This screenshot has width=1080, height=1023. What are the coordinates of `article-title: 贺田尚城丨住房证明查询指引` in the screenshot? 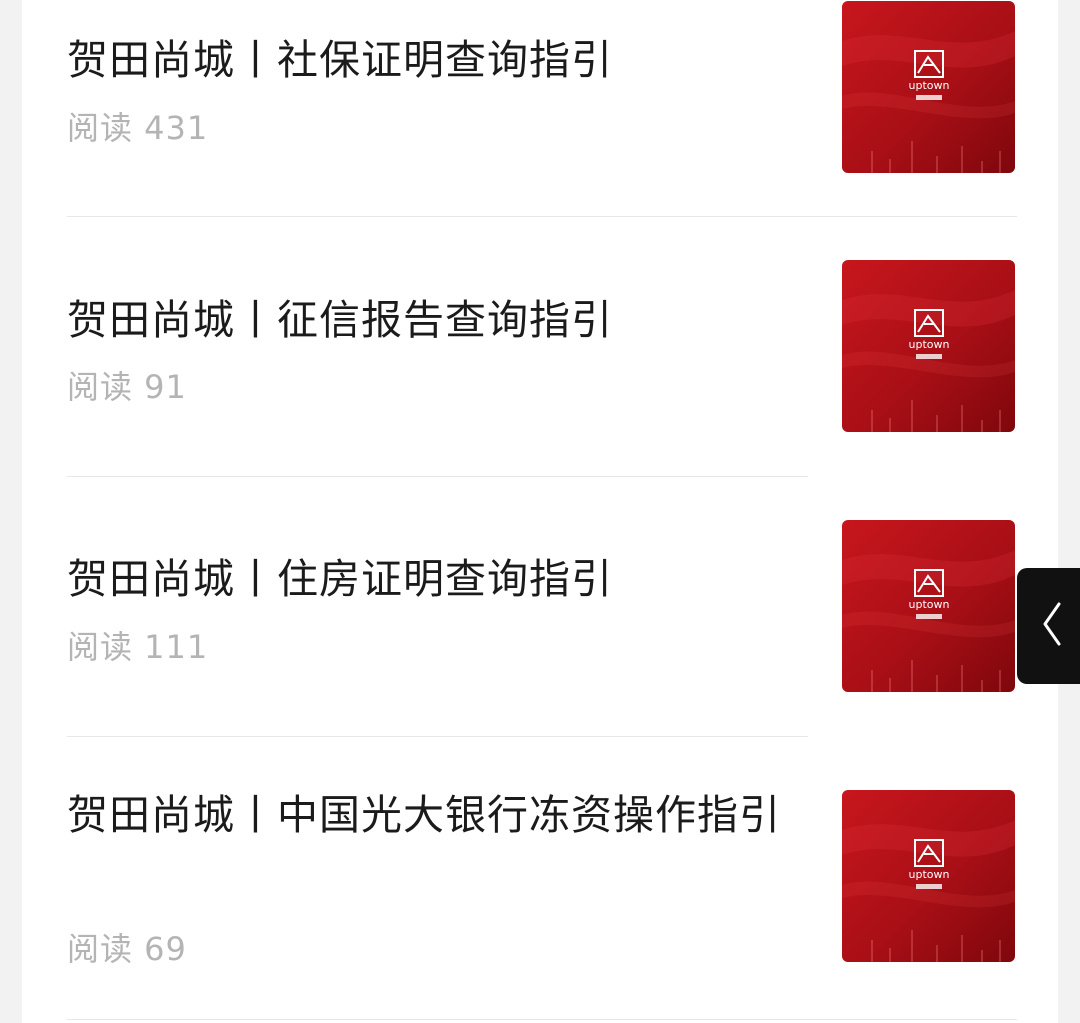 It's located at (437, 579).